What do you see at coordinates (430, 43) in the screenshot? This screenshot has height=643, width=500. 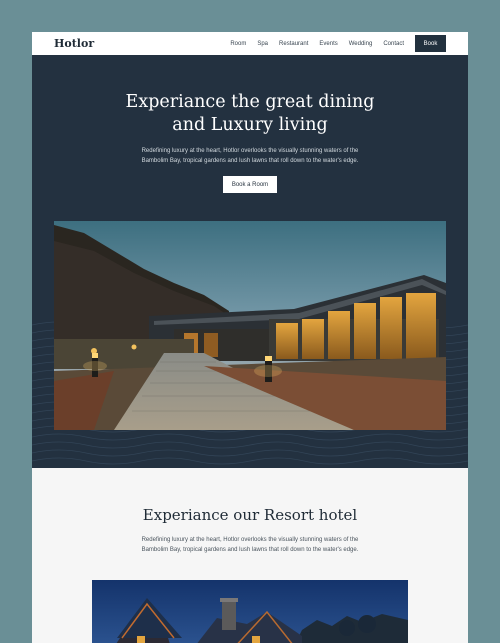 I see `book-button: Book` at bounding box center [430, 43].